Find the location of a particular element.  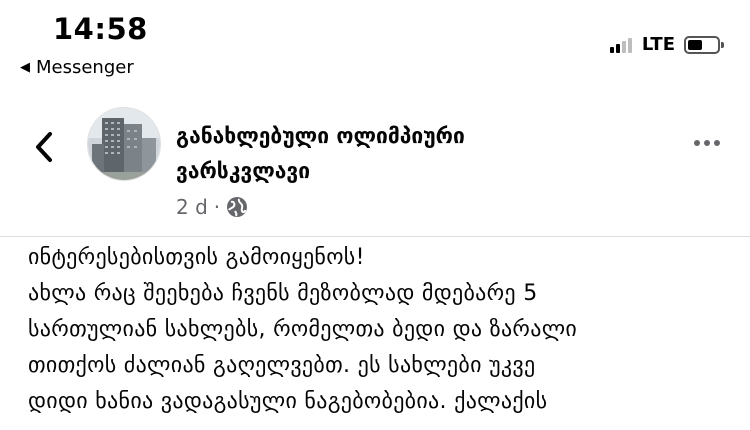

more-options-button is located at coordinates (705, 143).